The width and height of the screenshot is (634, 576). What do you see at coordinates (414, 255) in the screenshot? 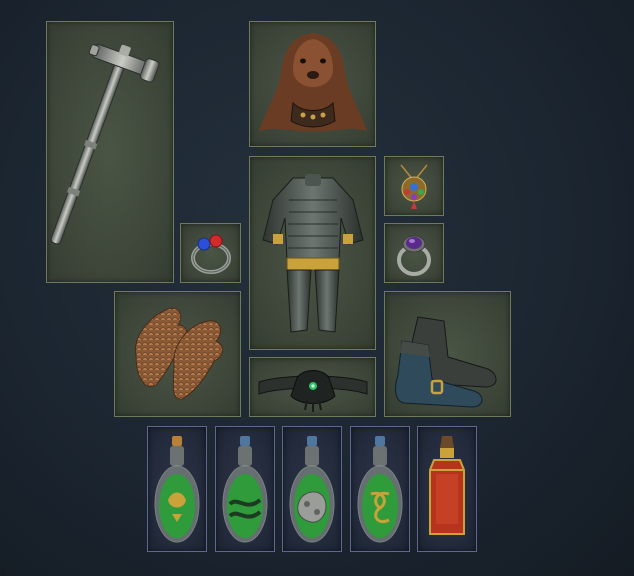
I see `amethyst-ring-icon` at bounding box center [414, 255].